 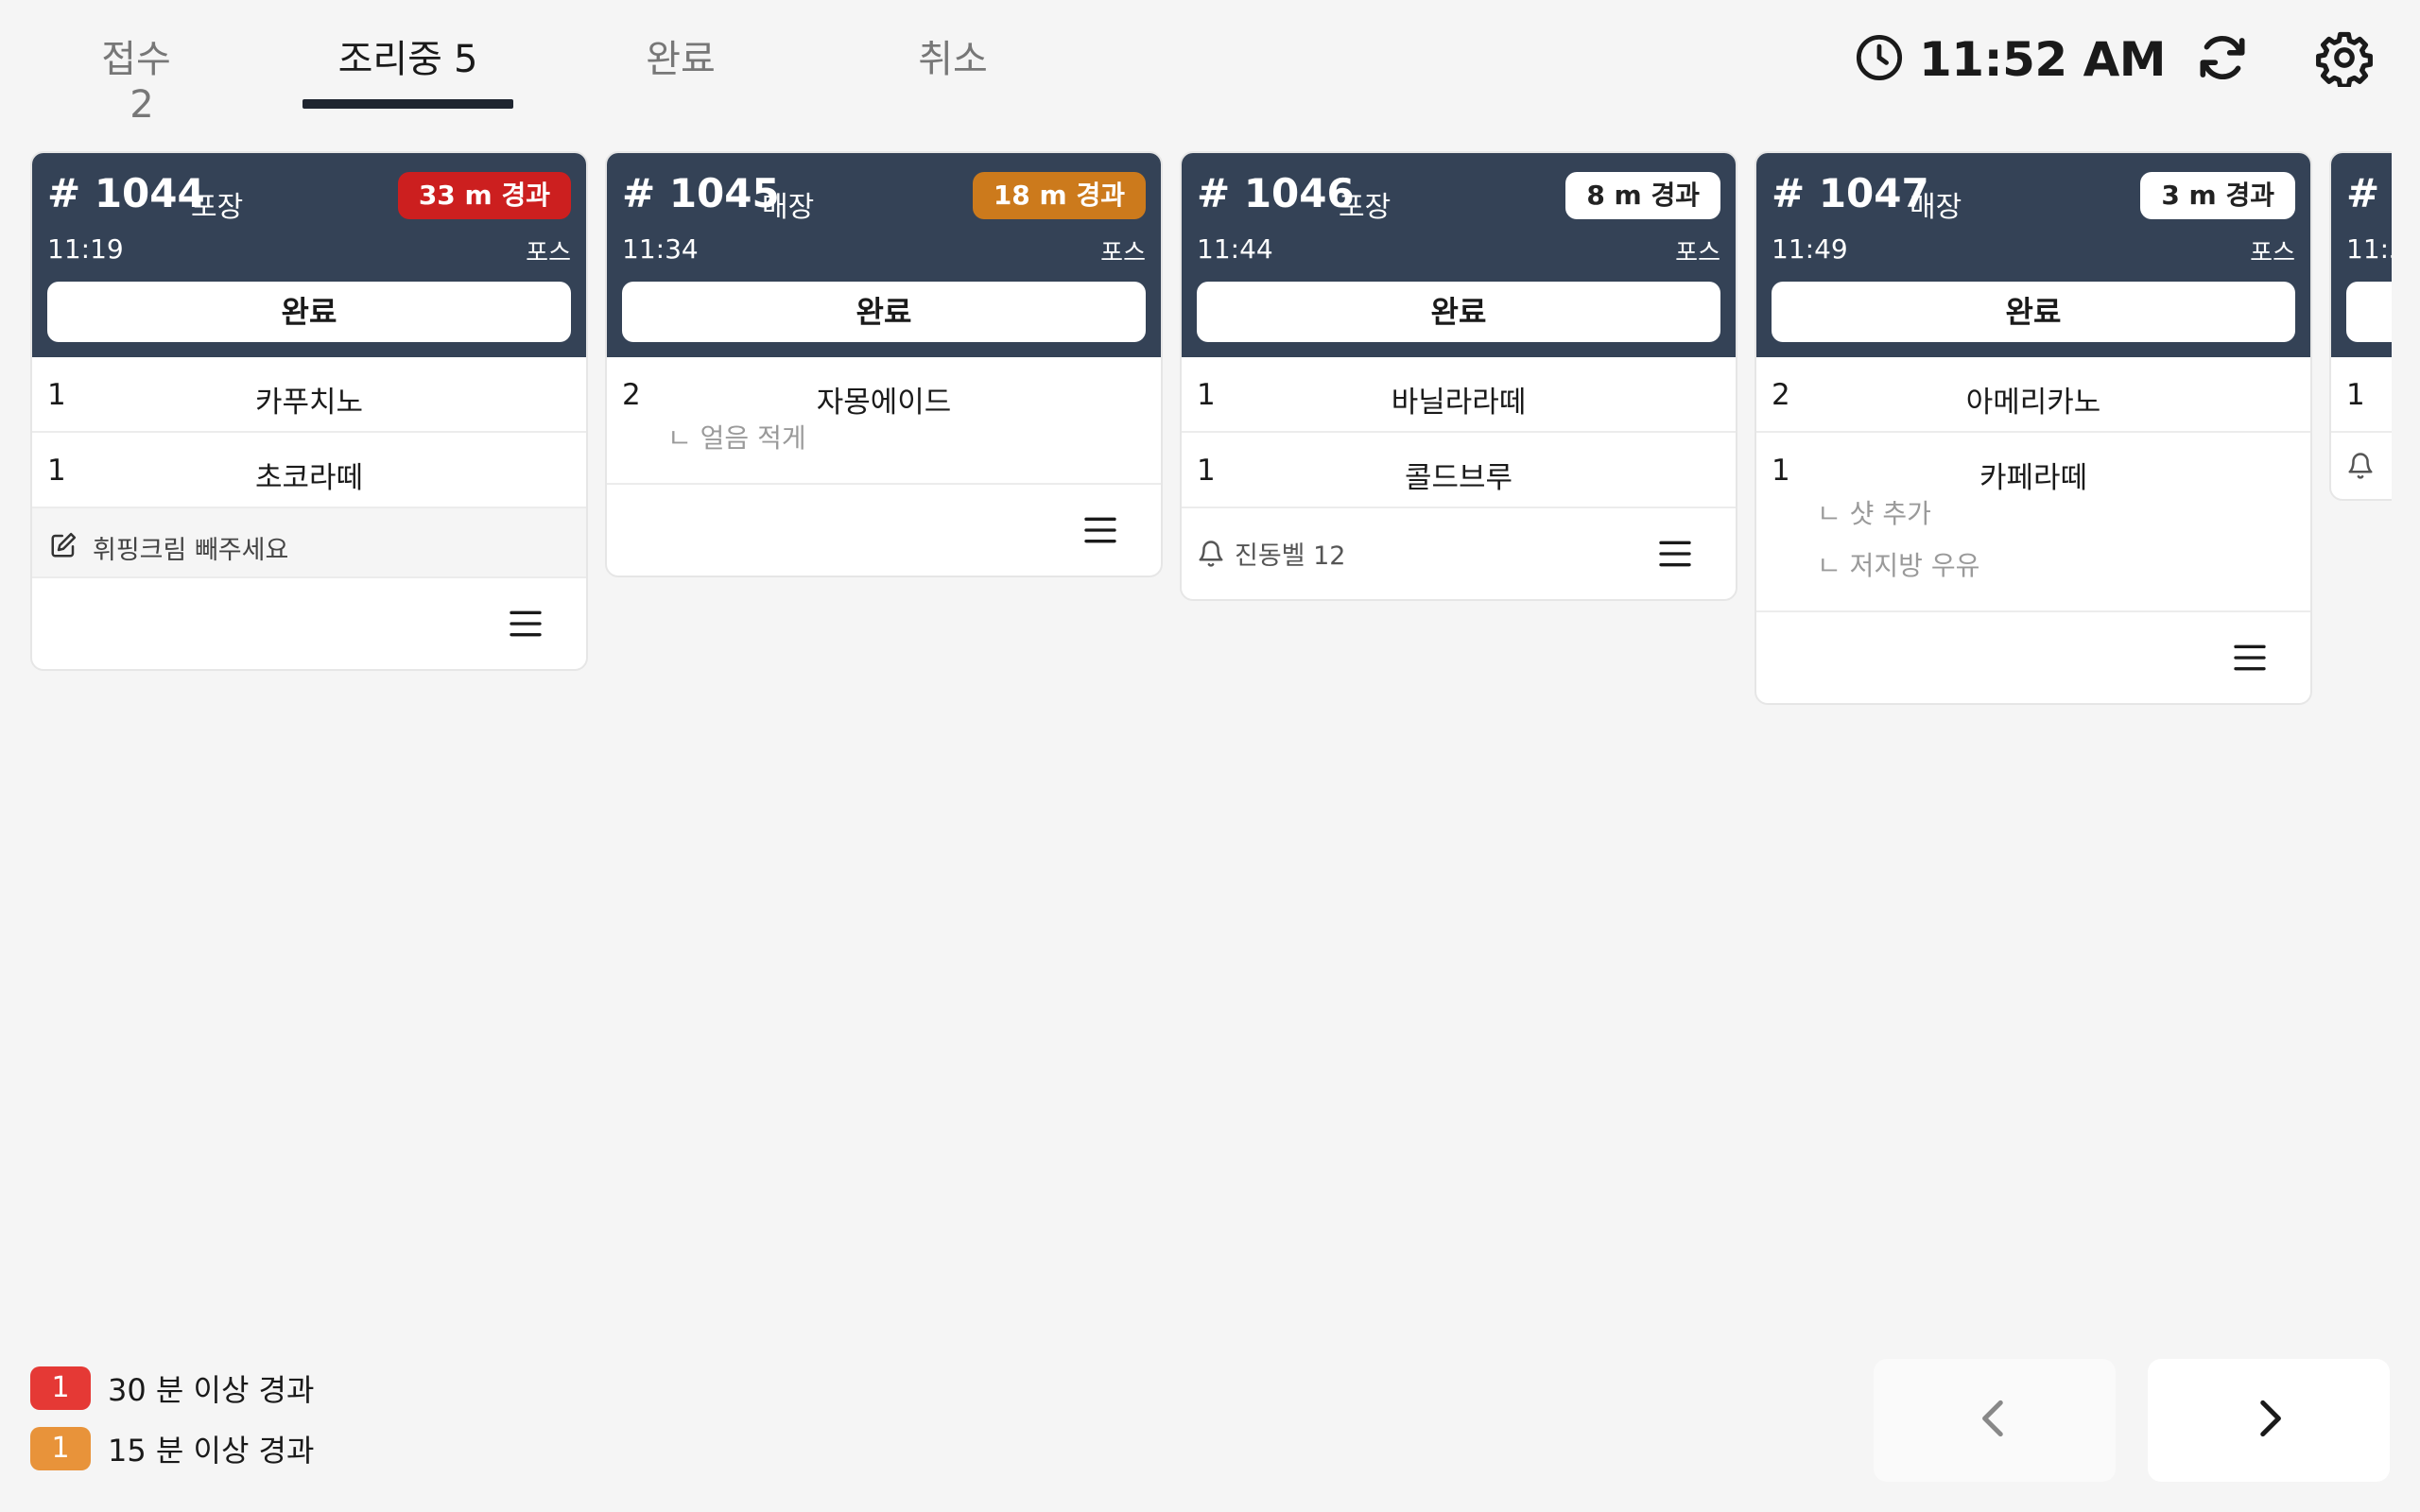 I want to click on order-time: 11:44, so click(x=1235, y=249).